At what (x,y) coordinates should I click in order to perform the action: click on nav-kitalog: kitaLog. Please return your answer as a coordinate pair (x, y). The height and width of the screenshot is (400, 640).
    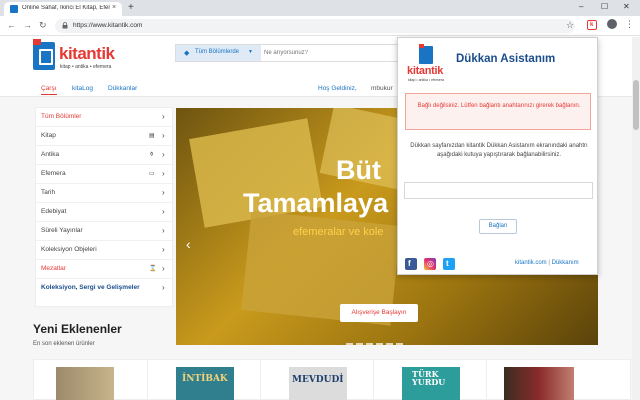
    Looking at the image, I should click on (82, 88).